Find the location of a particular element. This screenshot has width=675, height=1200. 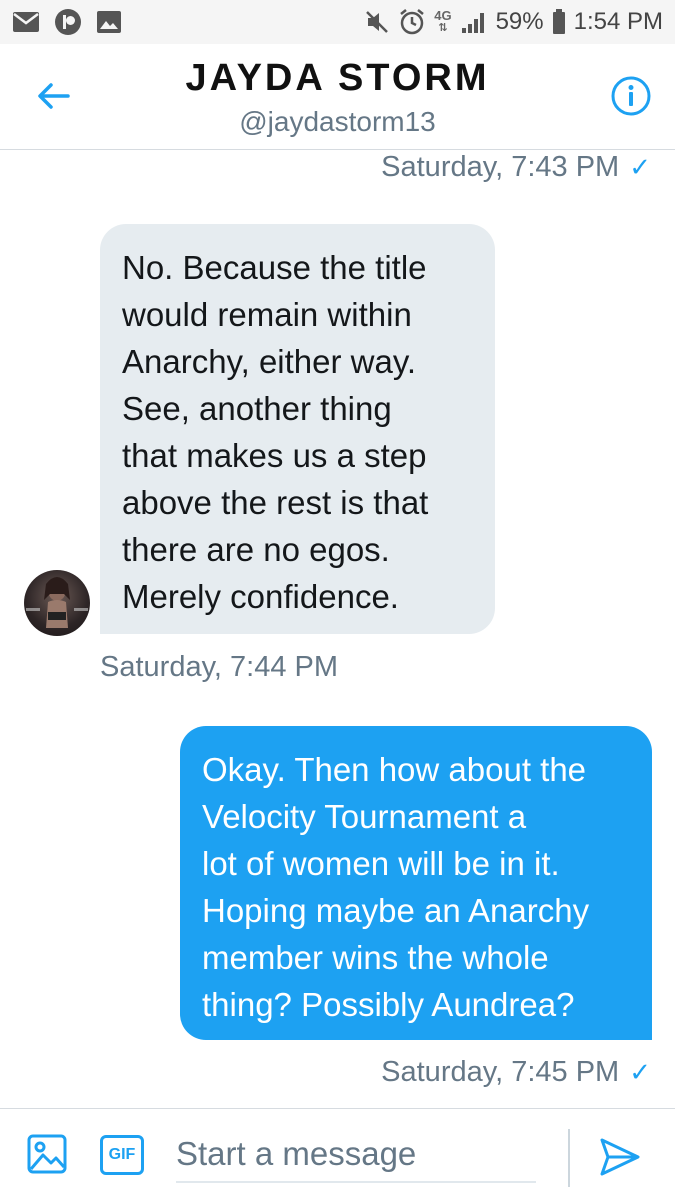

gif-button: GIF is located at coordinates (122, 1155).